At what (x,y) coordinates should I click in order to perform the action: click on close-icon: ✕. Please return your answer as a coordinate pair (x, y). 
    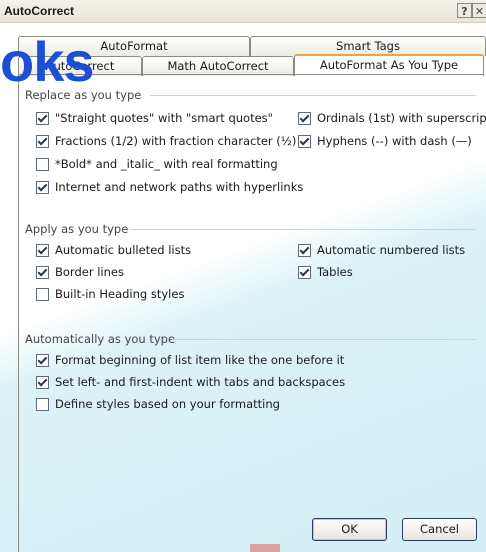
    Looking at the image, I should click on (479, 10).